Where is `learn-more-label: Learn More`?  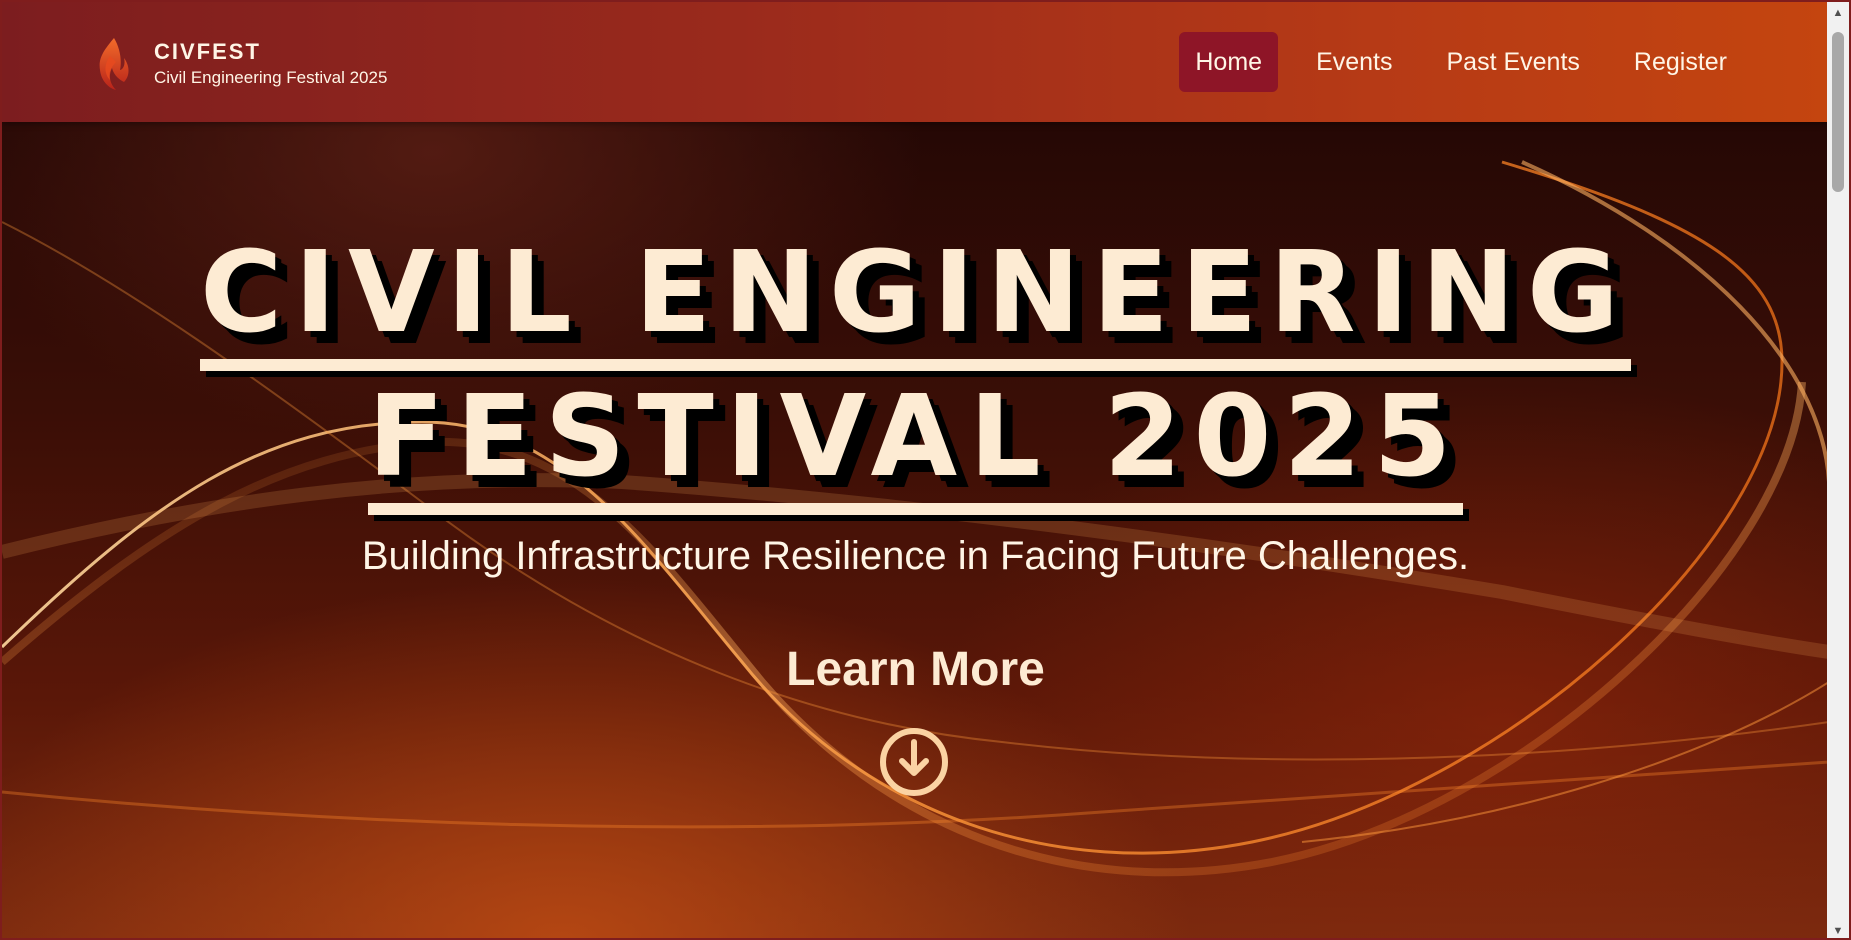
learn-more-label: Learn More is located at coordinates (915, 669).